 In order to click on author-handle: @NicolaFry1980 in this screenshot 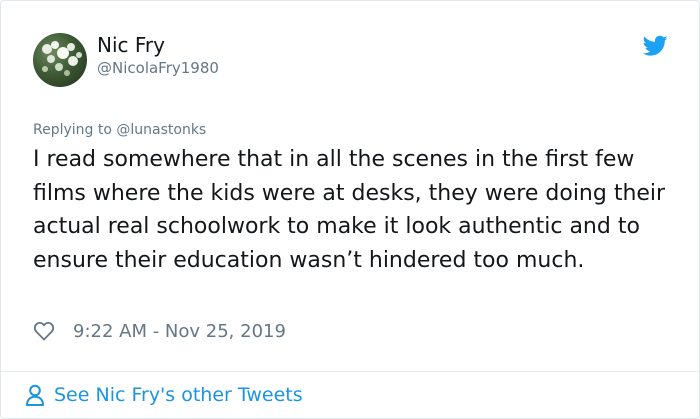, I will do `click(158, 68)`.